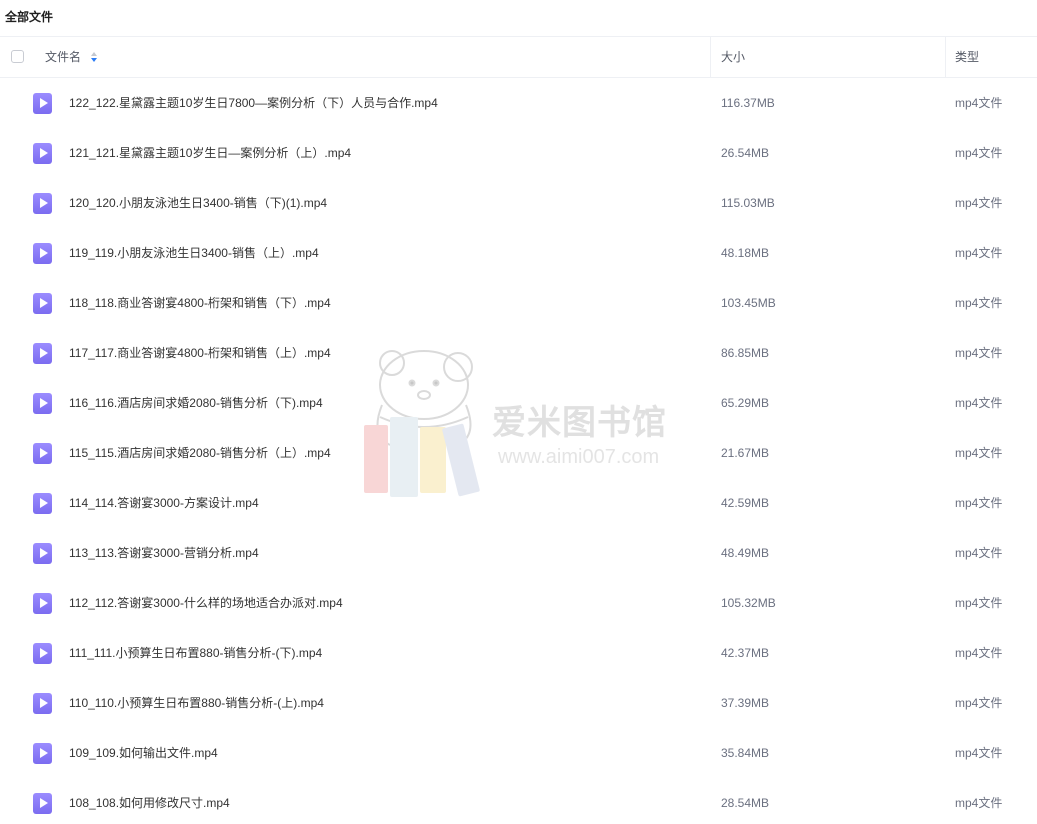 This screenshot has height=824, width=1037. I want to click on file-row: 108_108.如何用修改尺寸.mp4 28.54MB mp4文件, so click(518, 801).